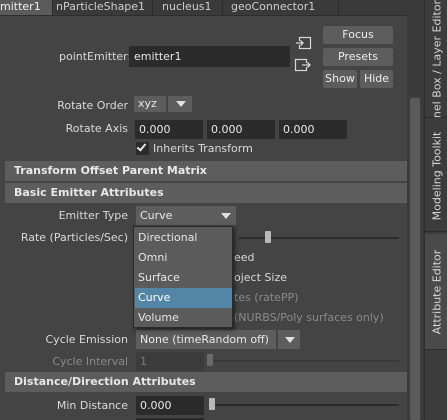  I want to click on partial-label-speed: eed, so click(244, 257).